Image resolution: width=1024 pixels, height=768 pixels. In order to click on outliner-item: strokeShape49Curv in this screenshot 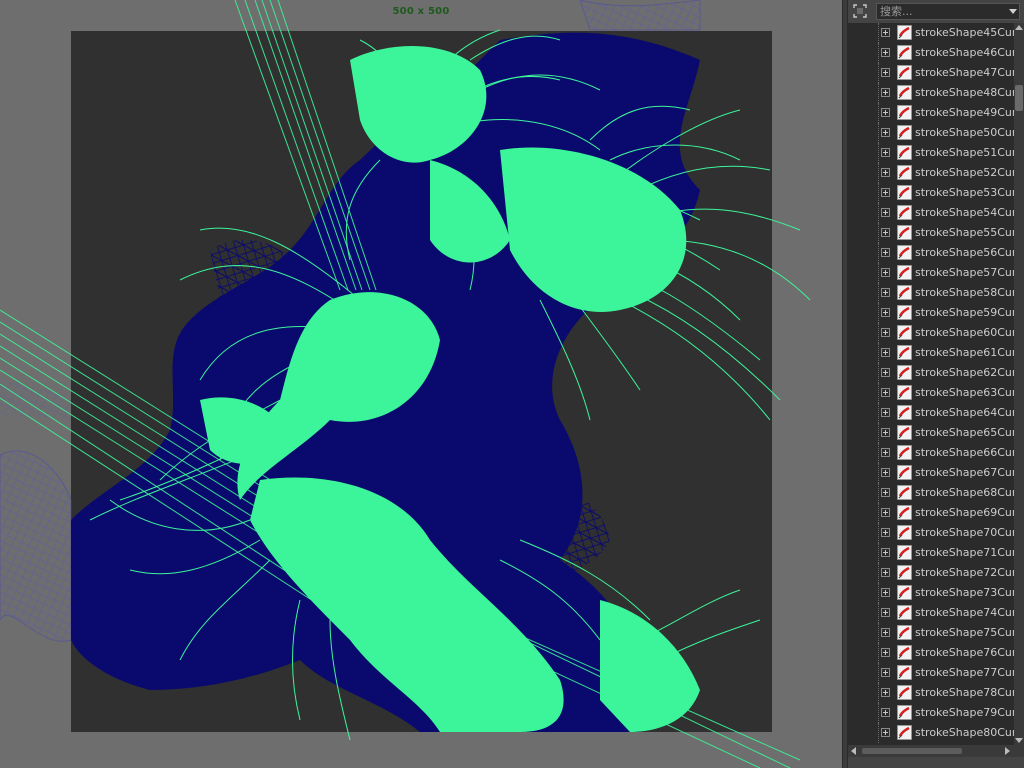, I will do `click(931, 113)`.